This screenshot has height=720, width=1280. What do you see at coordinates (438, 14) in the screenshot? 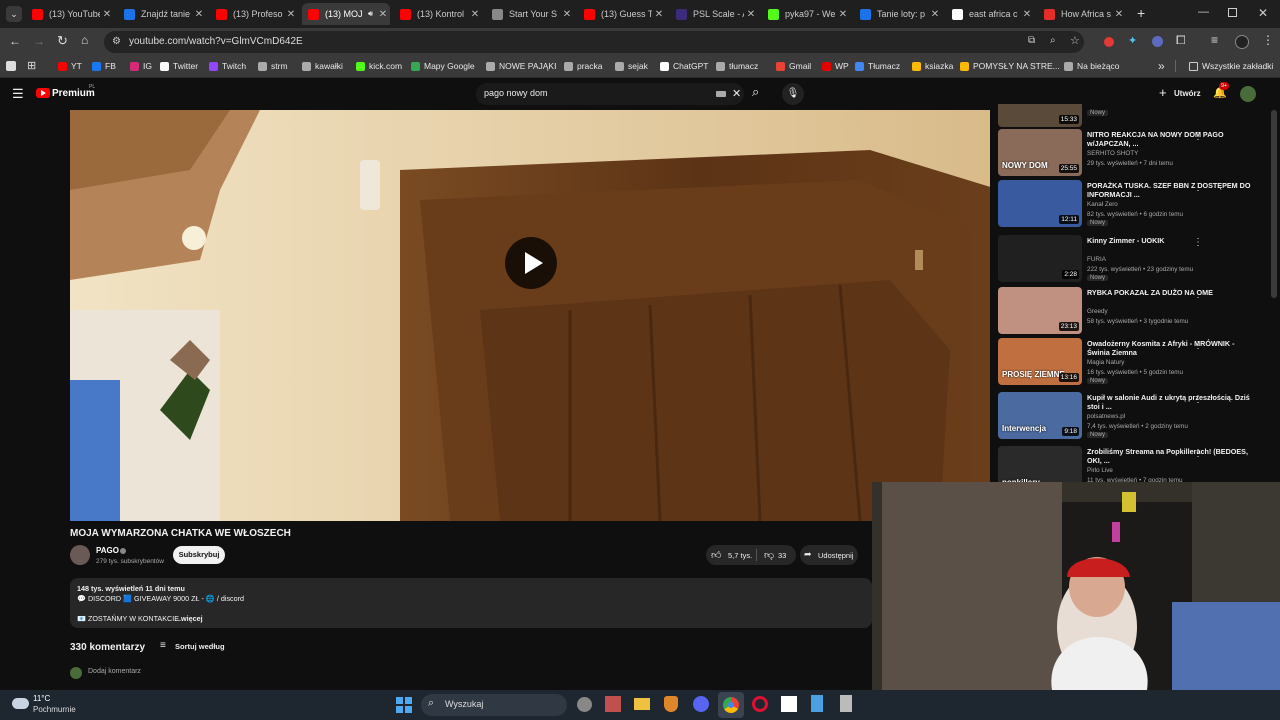
I see `browser-tab: (13) Kontrol ✕` at bounding box center [438, 14].